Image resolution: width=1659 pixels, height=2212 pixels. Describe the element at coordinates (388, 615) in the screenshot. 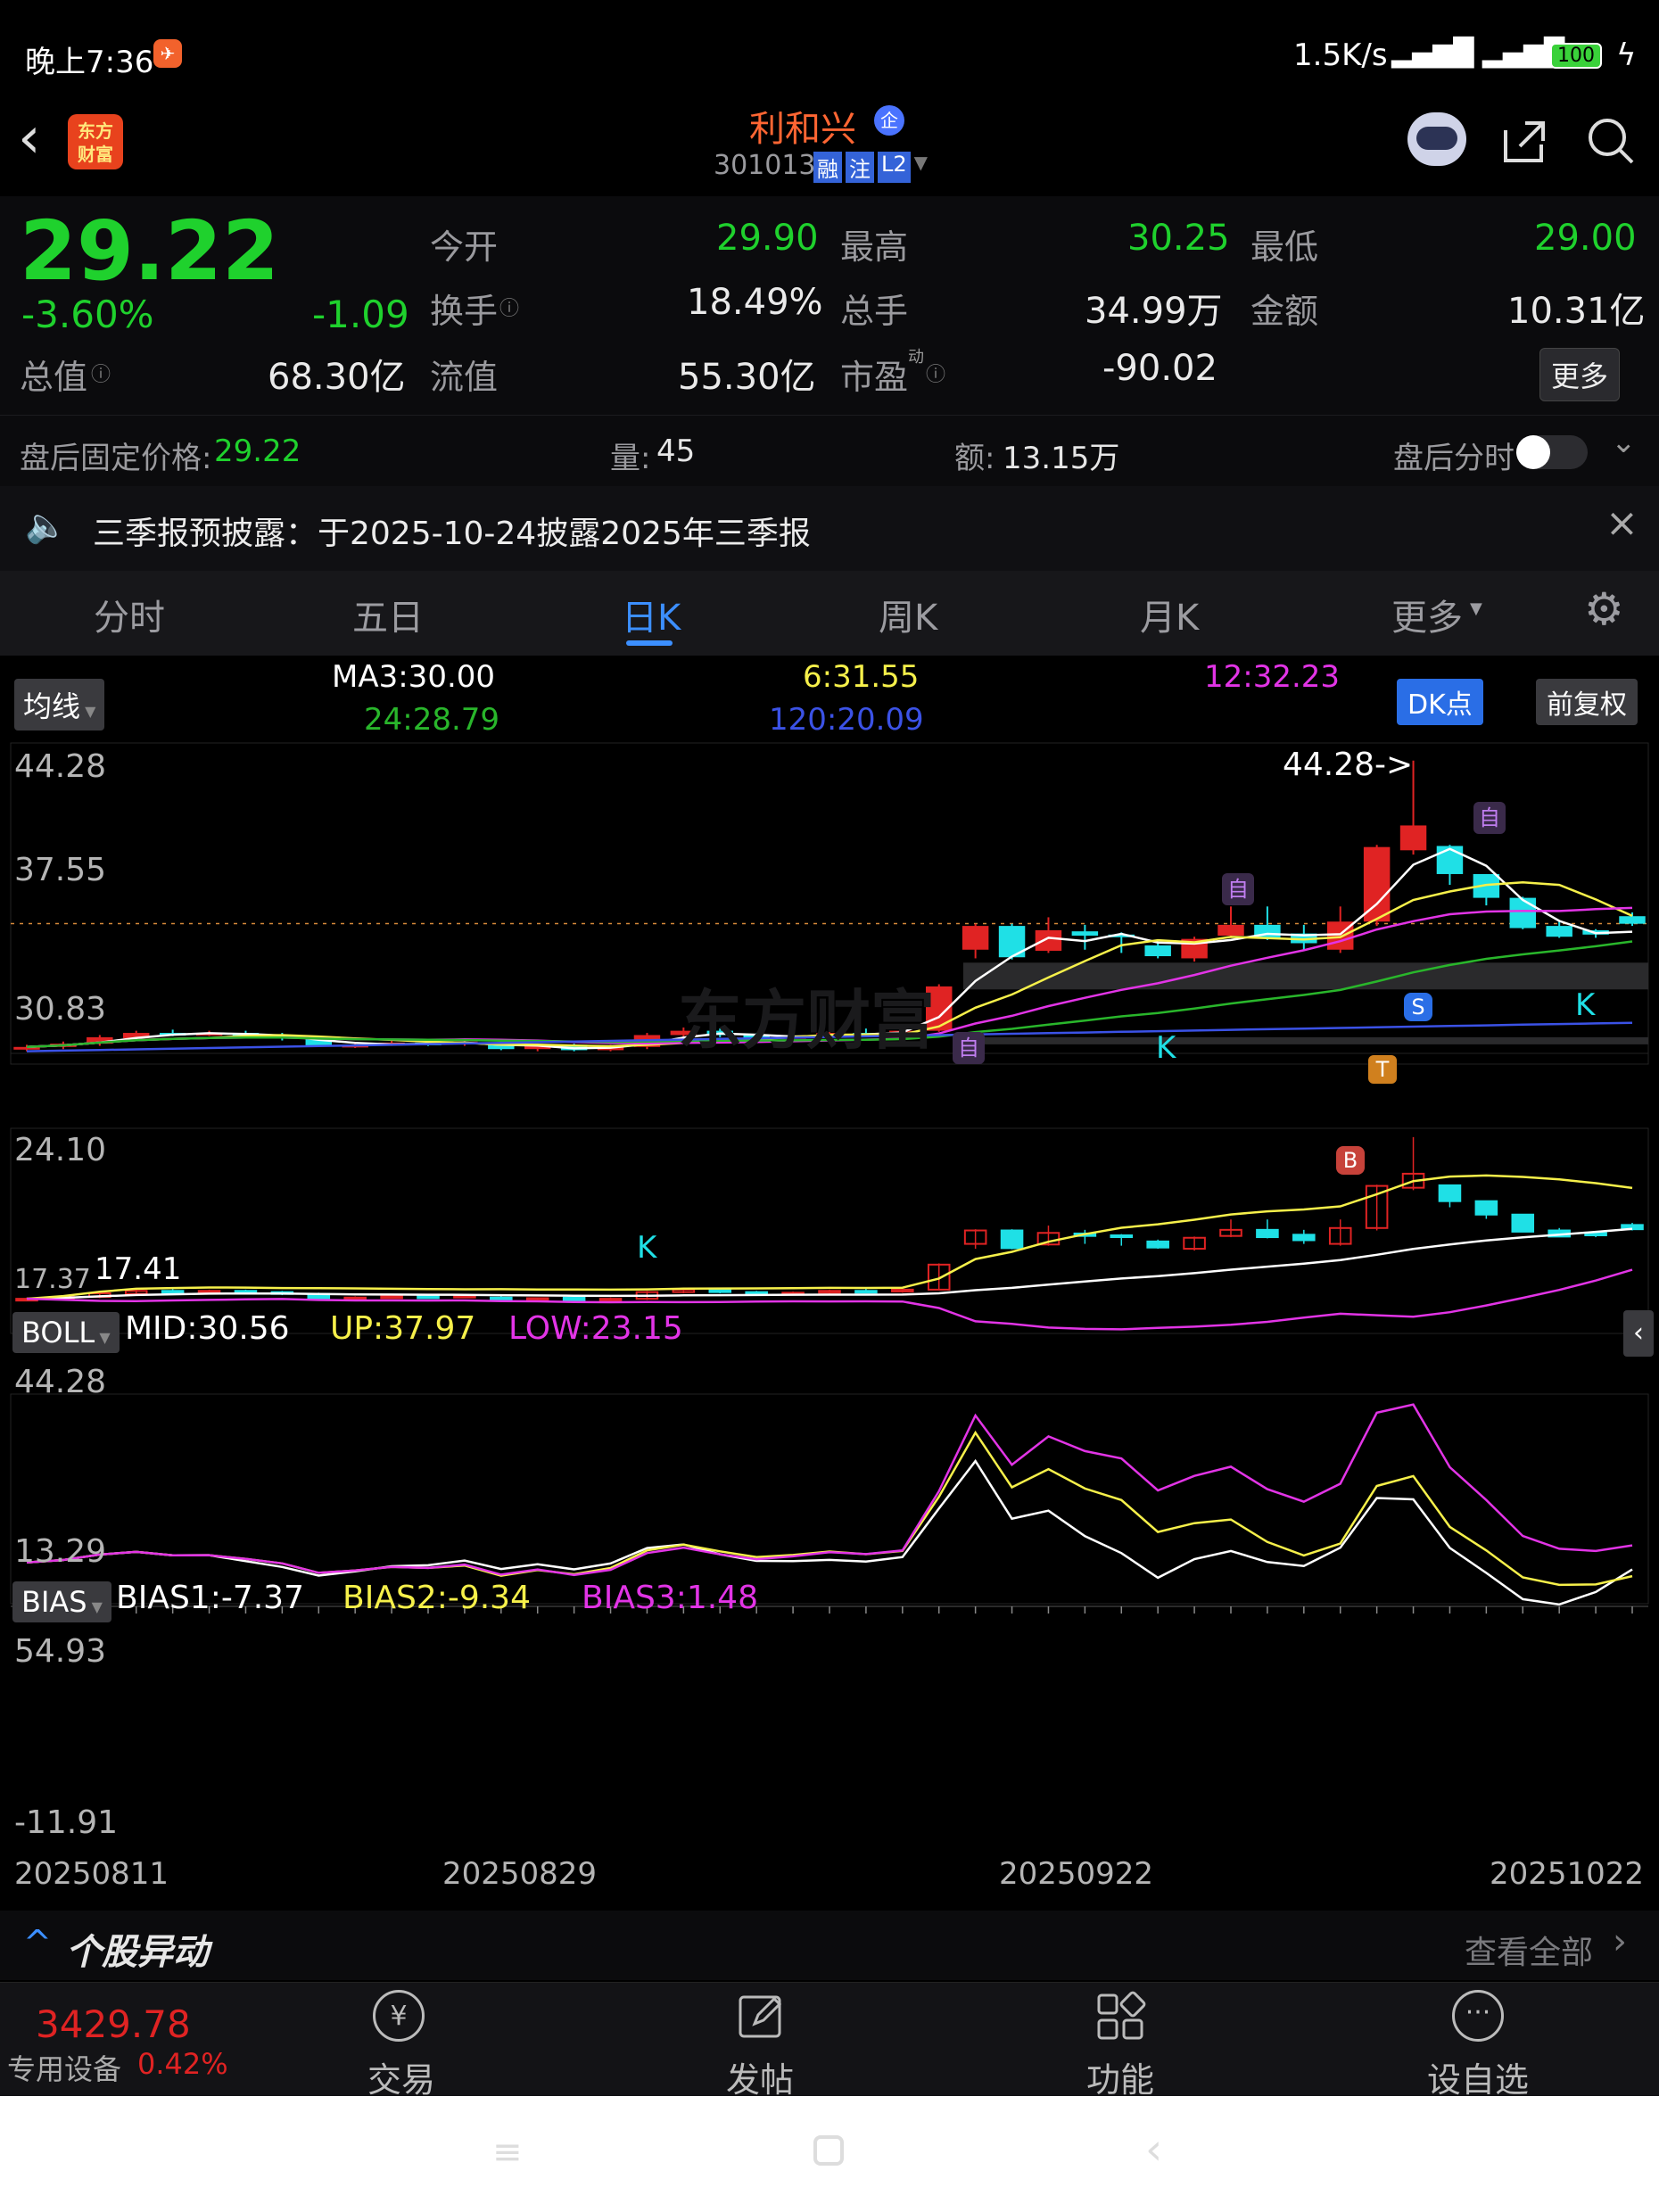

I see `tab-5day: 五日` at that location.